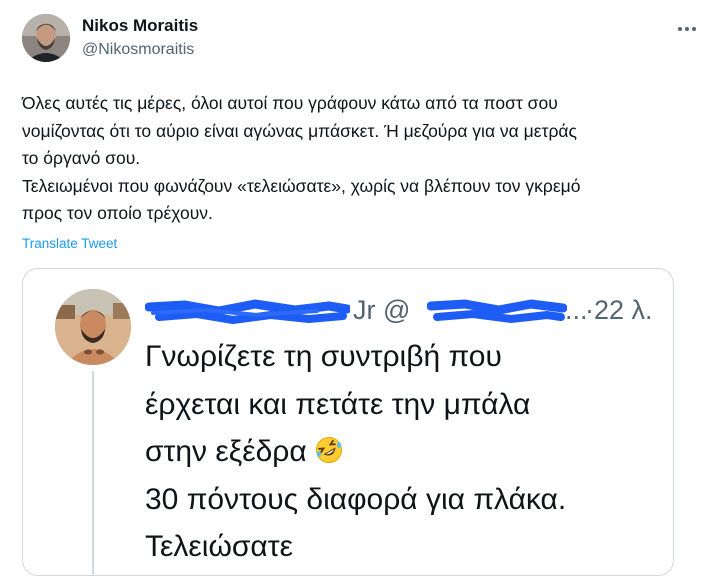 The width and height of the screenshot is (708, 582). I want to click on quoted-author-avatar, so click(93, 327).